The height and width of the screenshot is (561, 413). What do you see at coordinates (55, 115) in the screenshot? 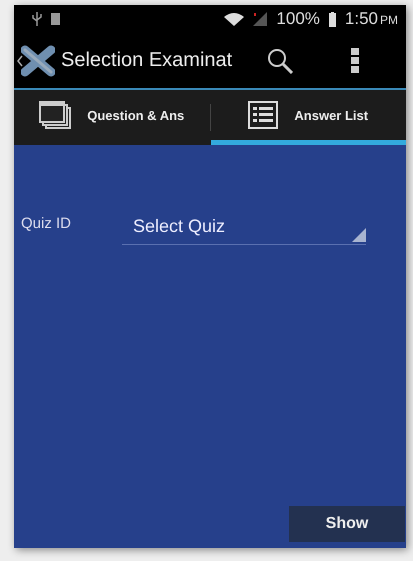
I see `windows-icon` at bounding box center [55, 115].